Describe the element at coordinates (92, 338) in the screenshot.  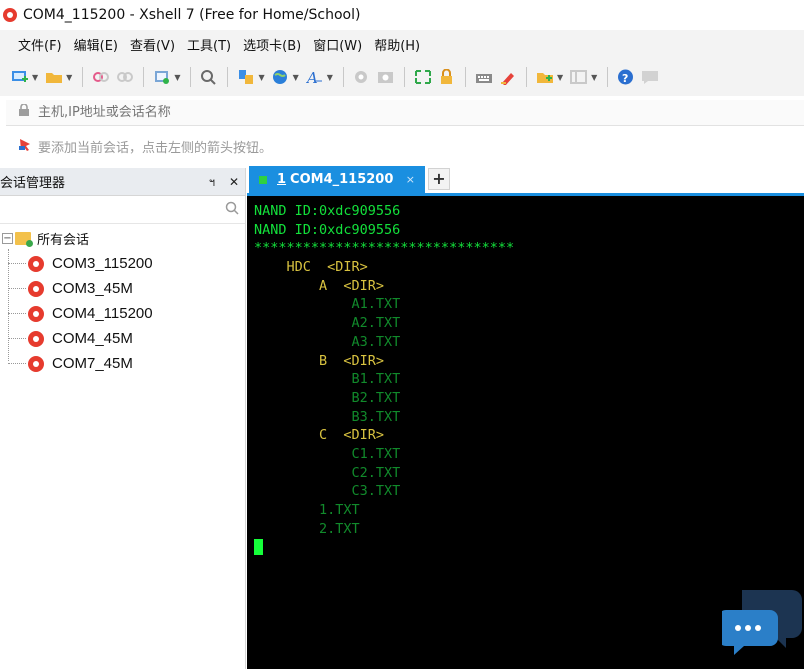
I see `session-label: COM4_45M` at that location.